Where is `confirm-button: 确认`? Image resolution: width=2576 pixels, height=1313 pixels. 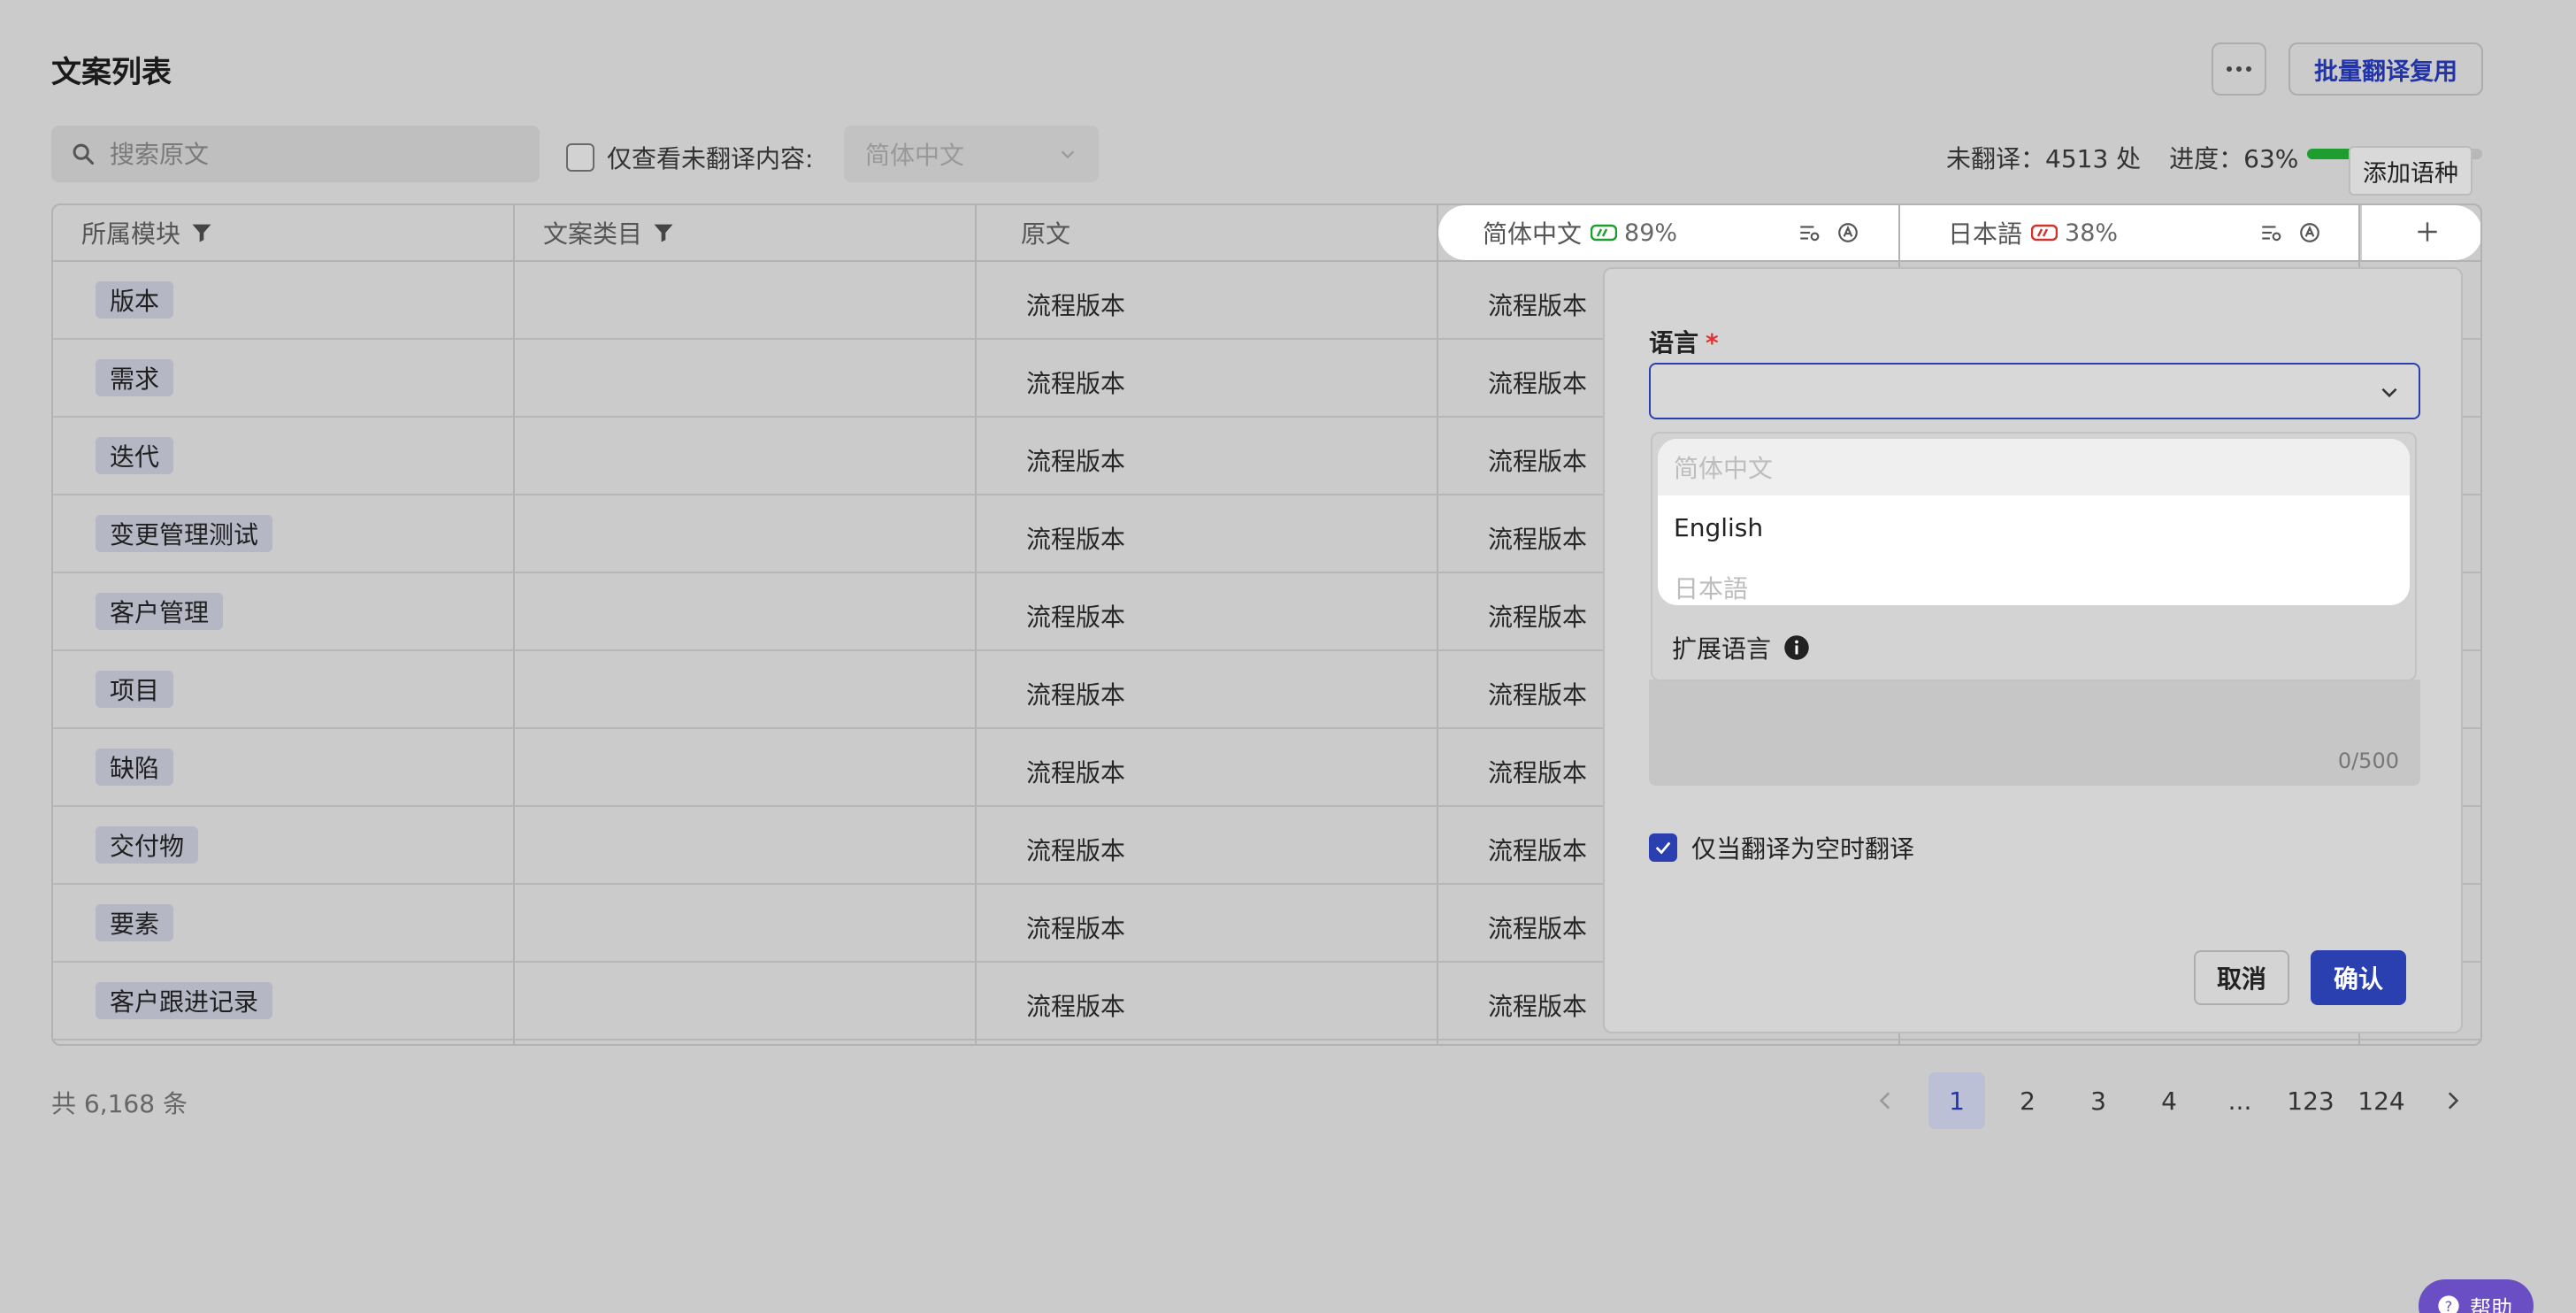 confirm-button: 确认 is located at coordinates (2358, 977).